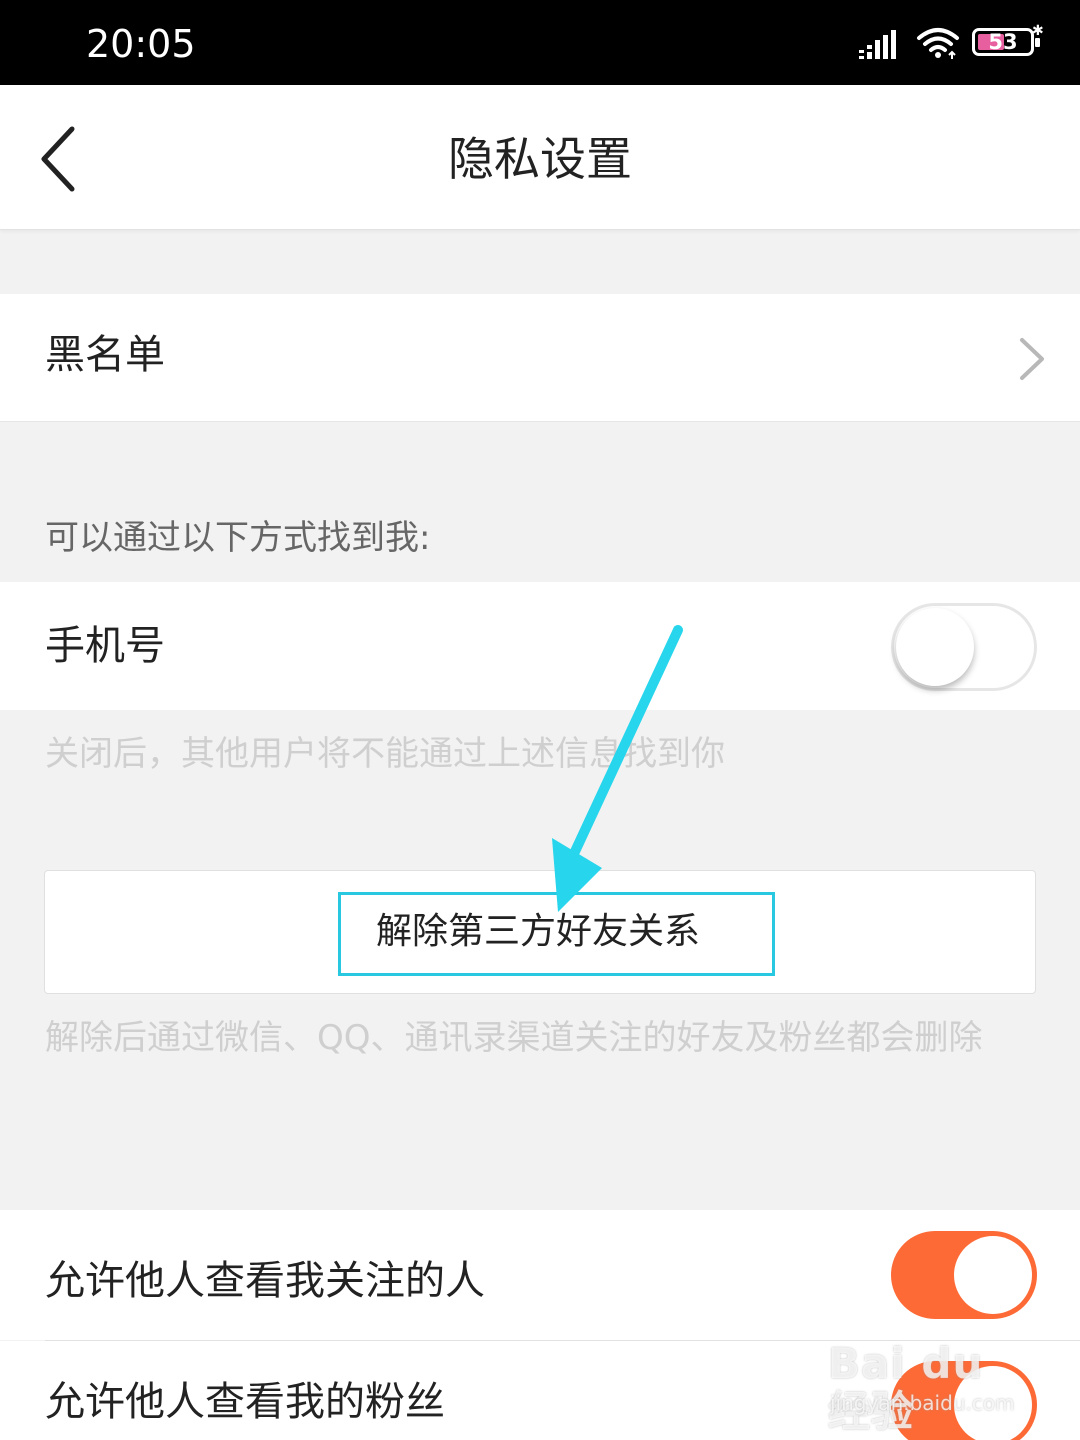 The height and width of the screenshot is (1440, 1080). I want to click on phone-toggle, so click(964, 647).